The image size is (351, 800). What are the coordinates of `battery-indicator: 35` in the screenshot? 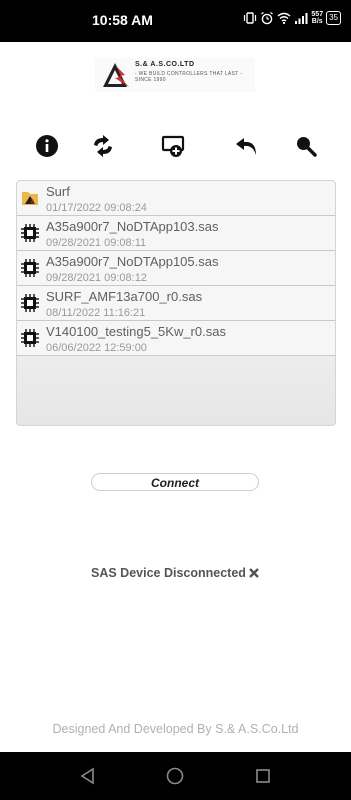 It's located at (333, 18).